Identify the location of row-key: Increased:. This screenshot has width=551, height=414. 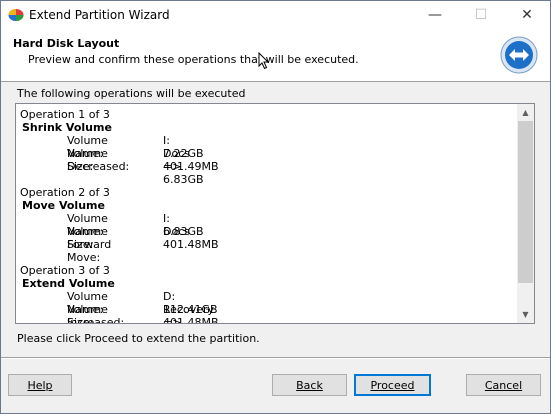
(96, 320).